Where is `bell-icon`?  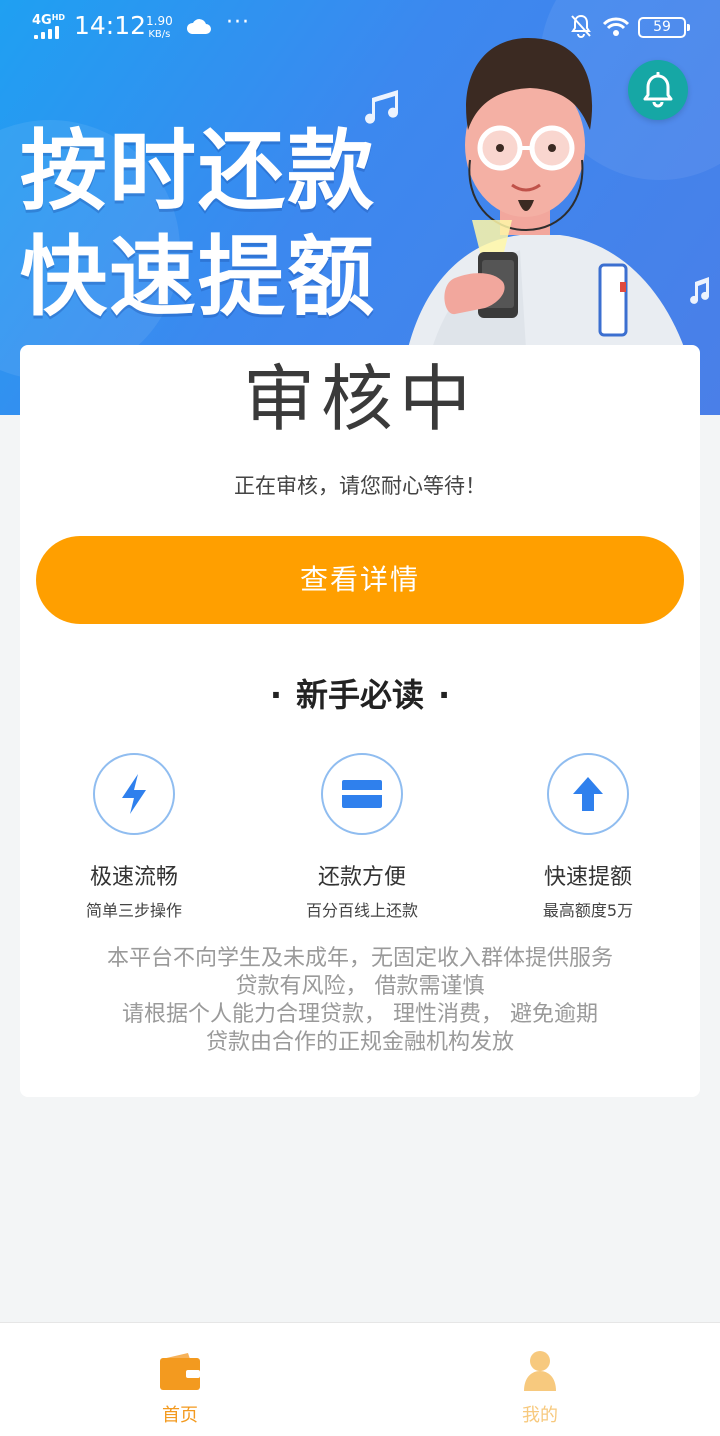 bell-icon is located at coordinates (658, 90).